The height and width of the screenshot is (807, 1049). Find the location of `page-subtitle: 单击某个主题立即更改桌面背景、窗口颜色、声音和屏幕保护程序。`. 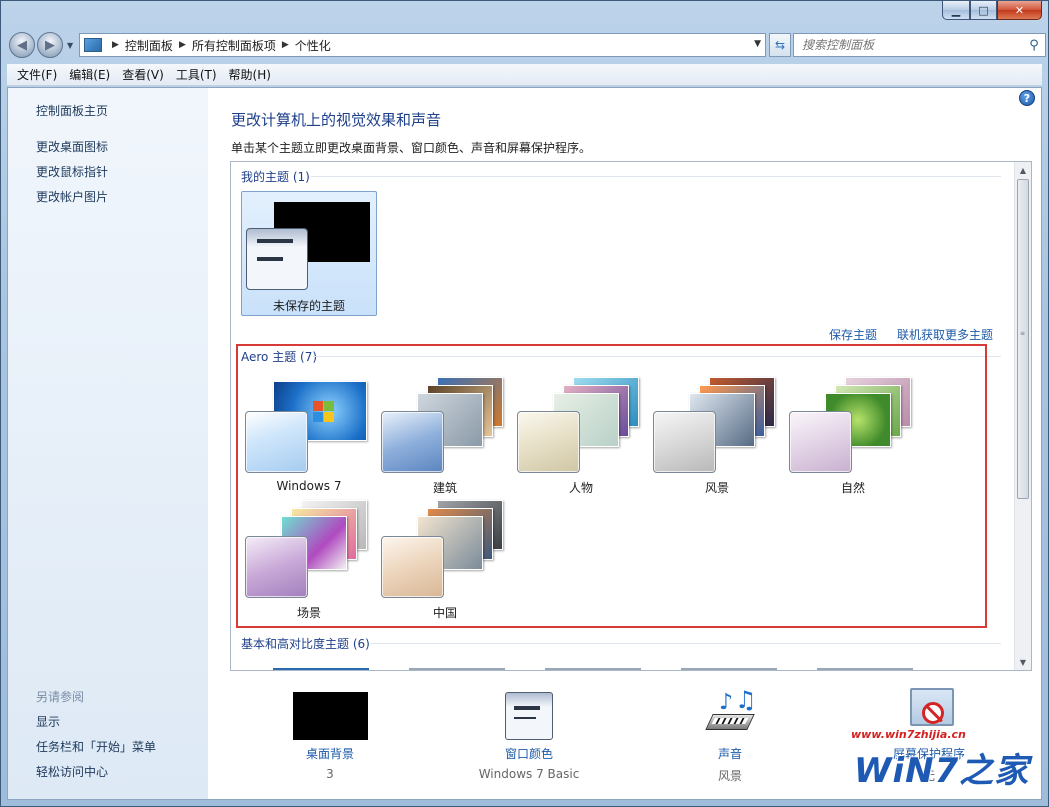

page-subtitle: 单击某个主题立即更改桌面背景、窗口颜色、声音和屏幕保护程序。 is located at coordinates (411, 148).